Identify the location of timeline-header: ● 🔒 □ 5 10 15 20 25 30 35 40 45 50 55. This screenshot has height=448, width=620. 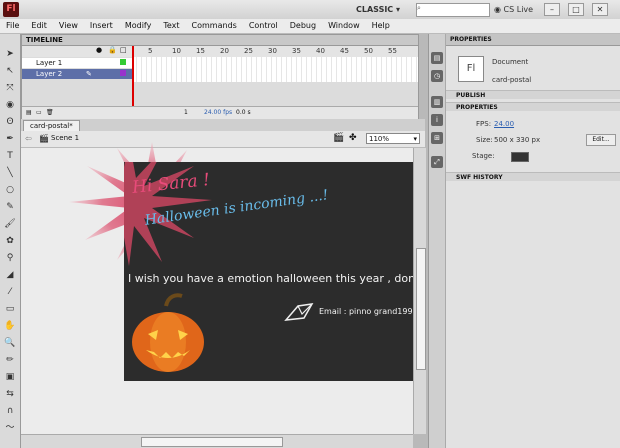
(220, 51).